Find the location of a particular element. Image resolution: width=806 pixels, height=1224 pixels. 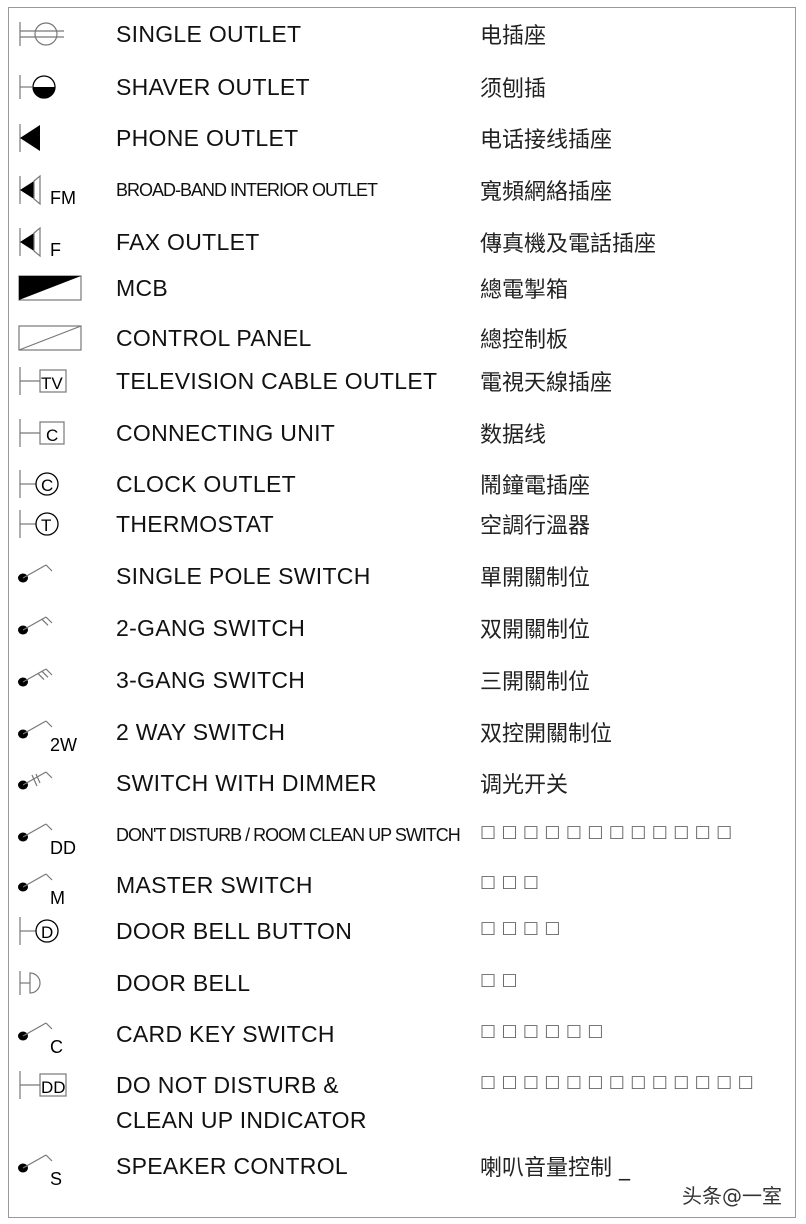

circled-icon: T is located at coordinates (52, 524).